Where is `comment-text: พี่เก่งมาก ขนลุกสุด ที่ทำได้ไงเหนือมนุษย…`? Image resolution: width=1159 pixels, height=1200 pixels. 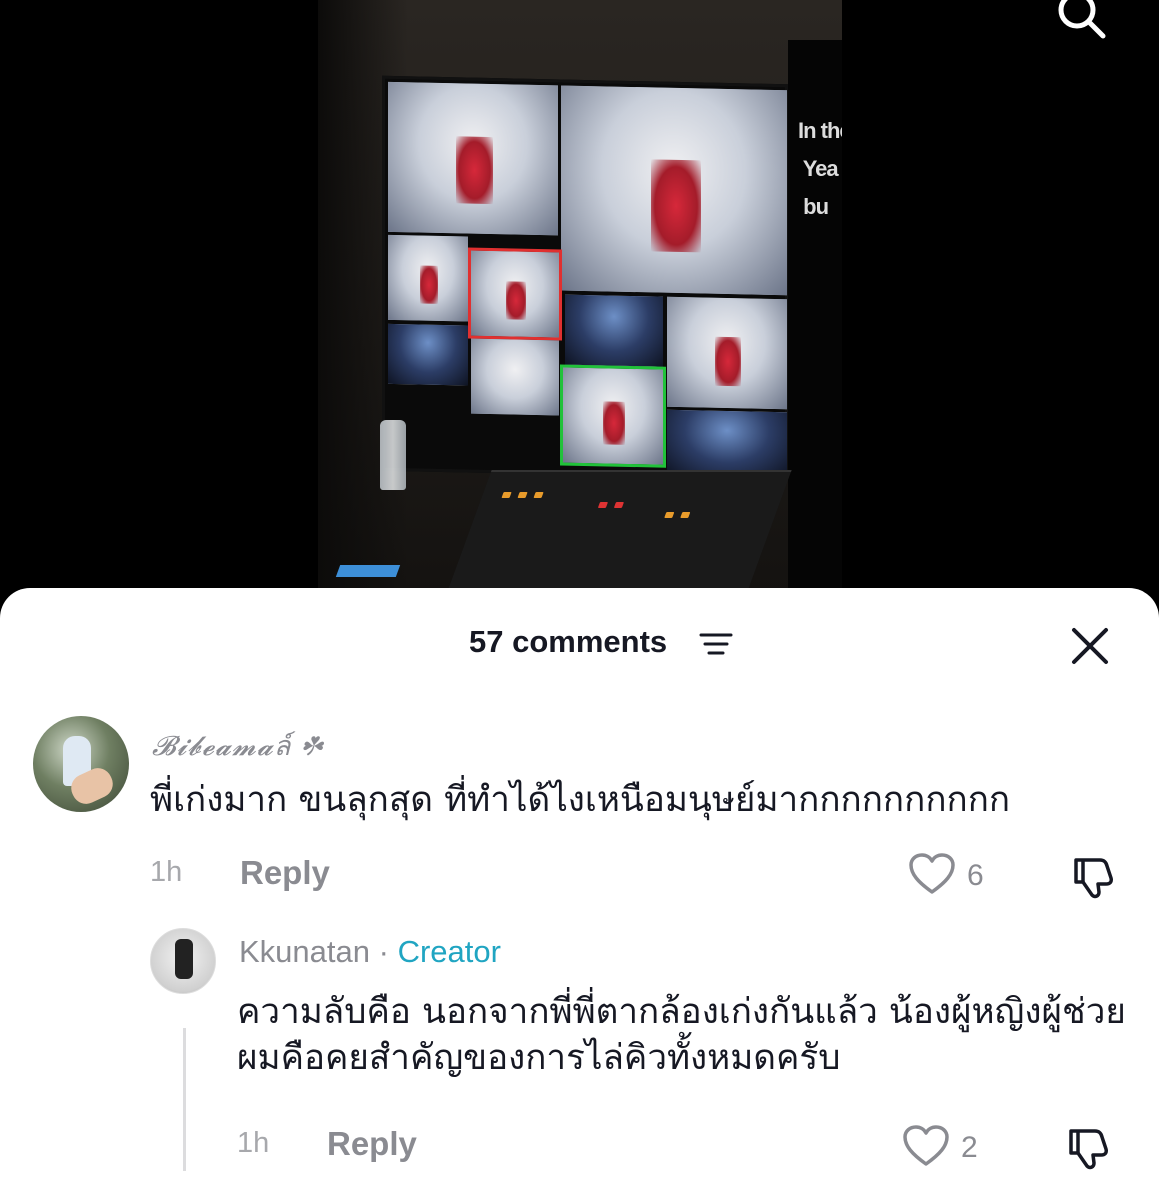 comment-text: พี่เก่งมาก ขนลุกสุด ที่ทำได้ไงเหนือมนุษย… is located at coordinates (580, 800).